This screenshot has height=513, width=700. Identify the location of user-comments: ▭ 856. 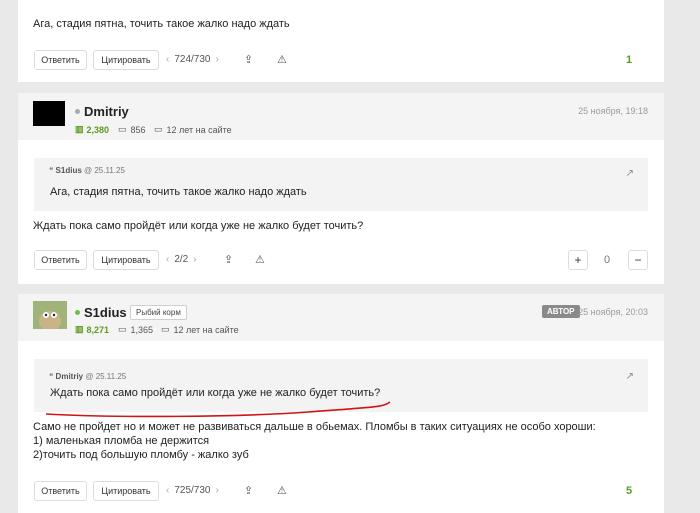
(132, 129).